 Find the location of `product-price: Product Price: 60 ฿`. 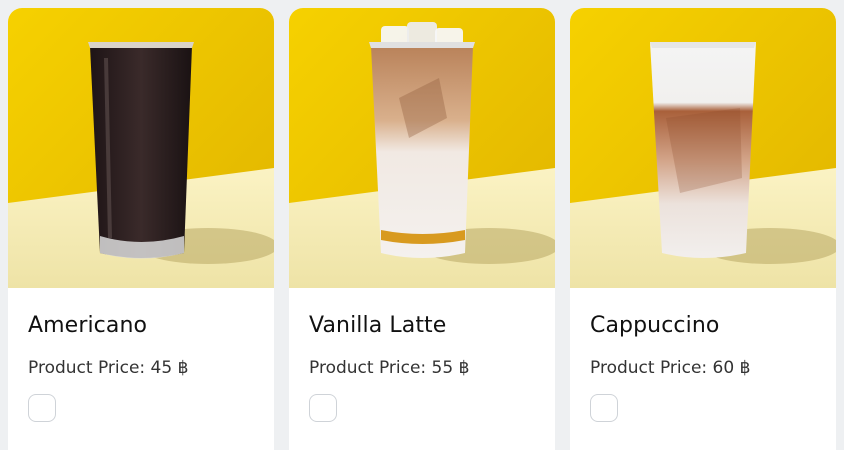

product-price: Product Price: 60 ฿ is located at coordinates (670, 368).